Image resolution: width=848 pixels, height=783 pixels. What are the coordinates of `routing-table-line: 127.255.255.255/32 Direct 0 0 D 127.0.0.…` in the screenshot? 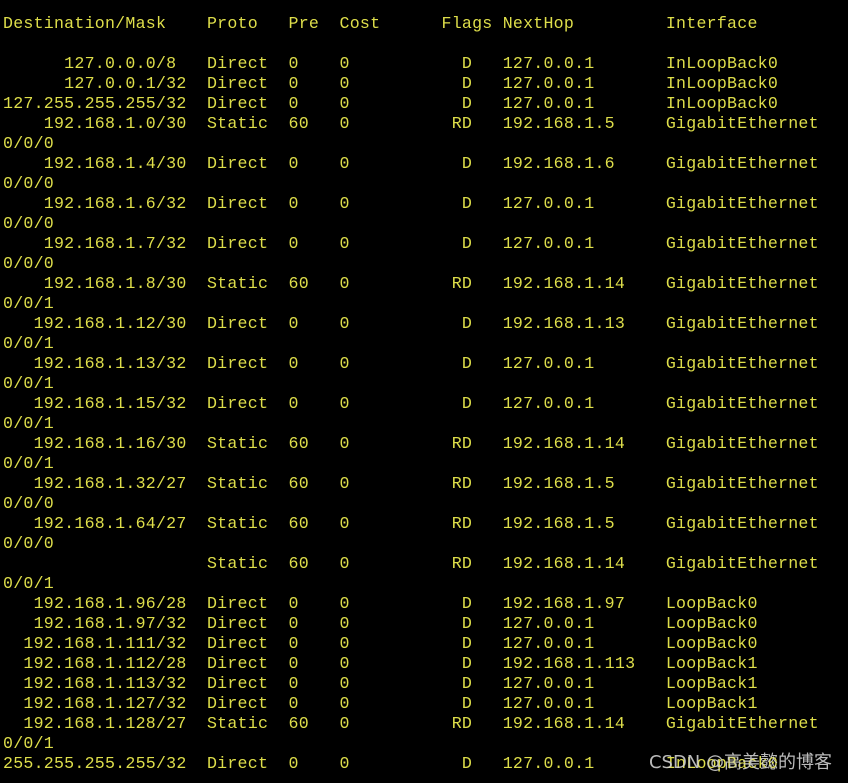 It's located at (391, 103).